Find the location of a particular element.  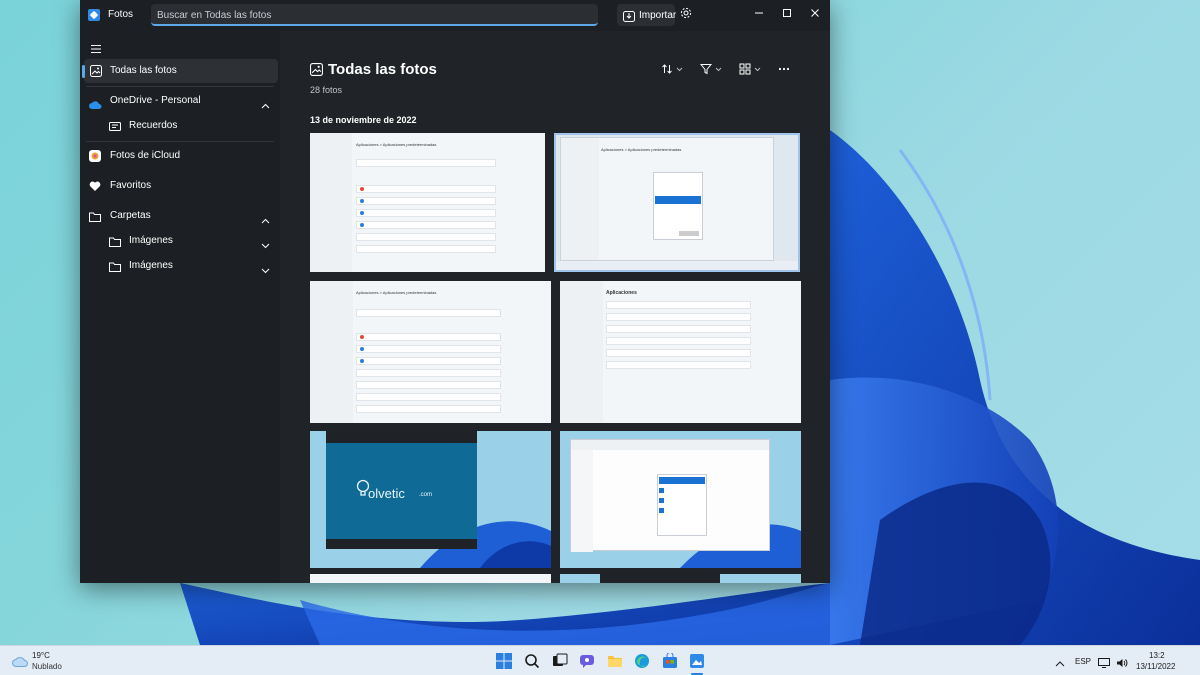

microsoft-store-icon is located at coordinates (670, 660).